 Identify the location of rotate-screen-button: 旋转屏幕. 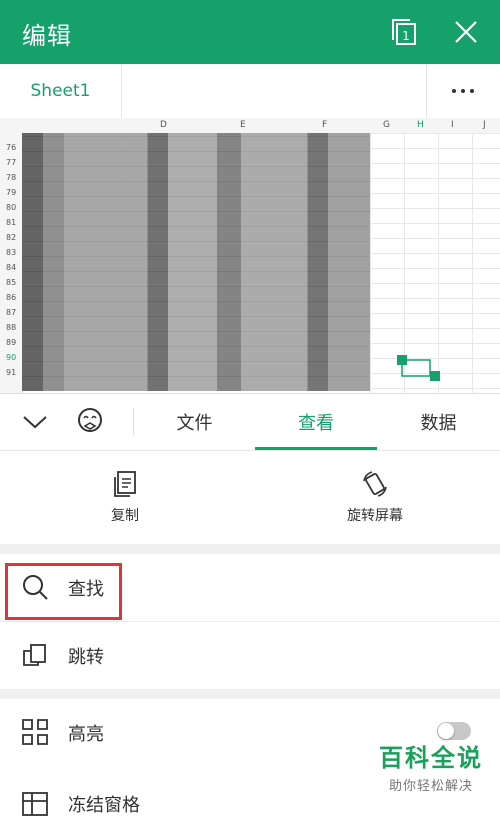
(375, 497).